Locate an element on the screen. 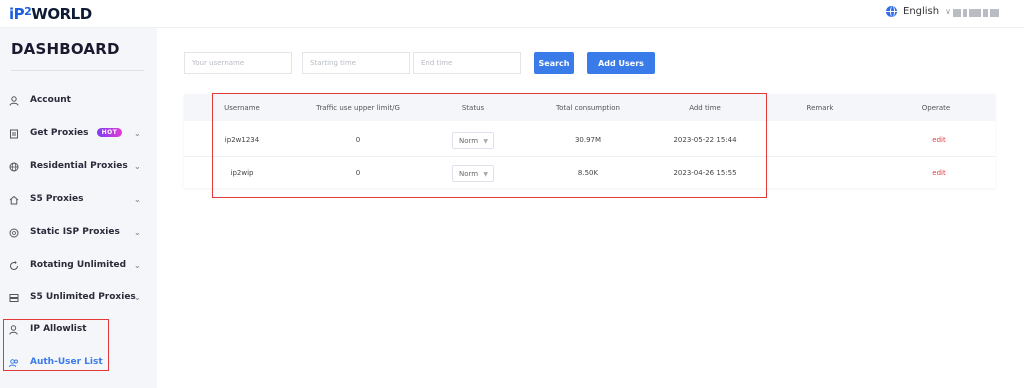  sidebar-item-get-proxies: Get Proxies HOT ⌄ is located at coordinates (78, 134).